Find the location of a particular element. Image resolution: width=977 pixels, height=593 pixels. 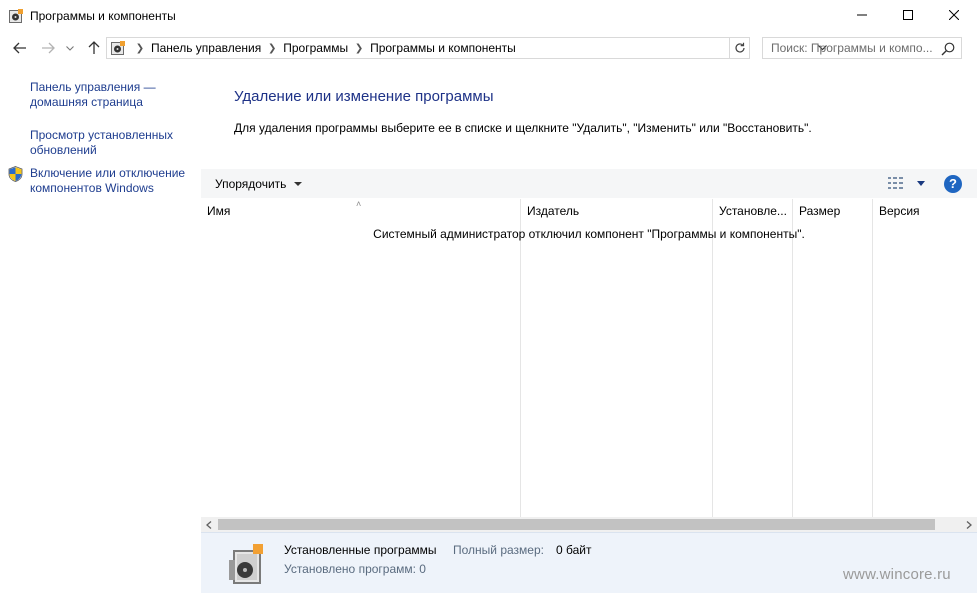

back-arrow-icon is located at coordinates (19, 48).